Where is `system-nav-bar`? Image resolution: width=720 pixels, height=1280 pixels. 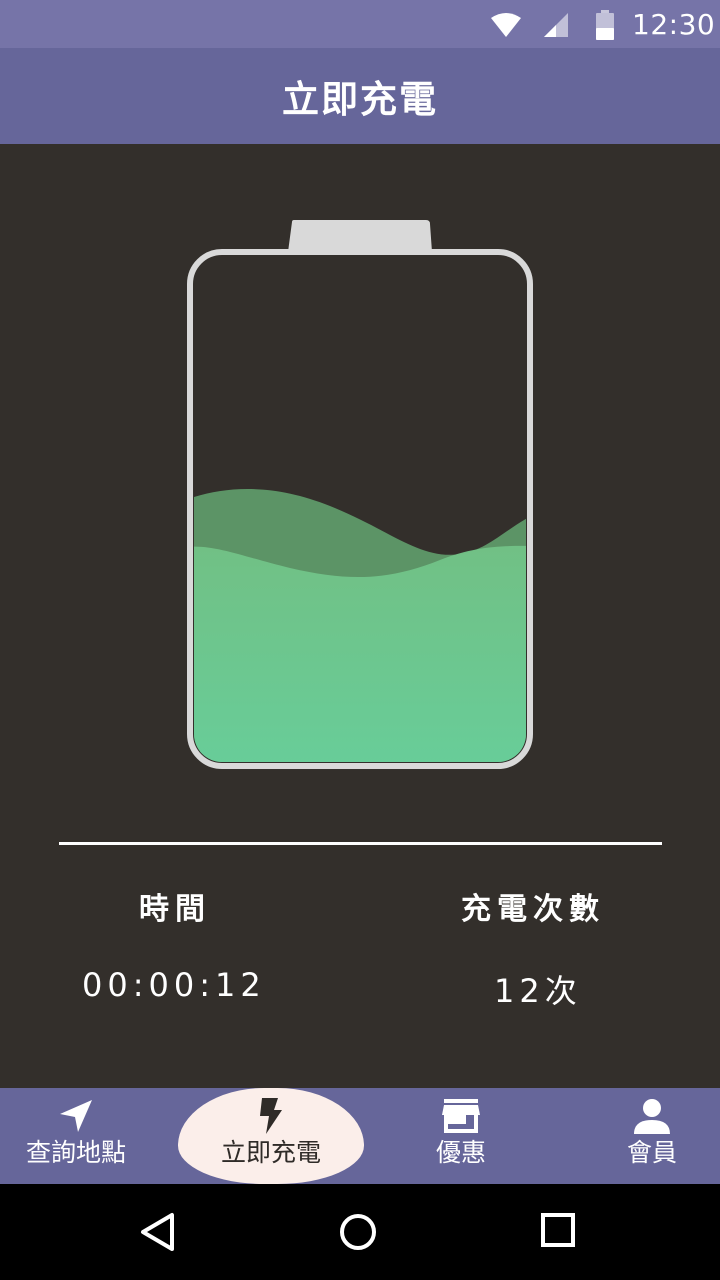 system-nav-bar is located at coordinates (360, 1232).